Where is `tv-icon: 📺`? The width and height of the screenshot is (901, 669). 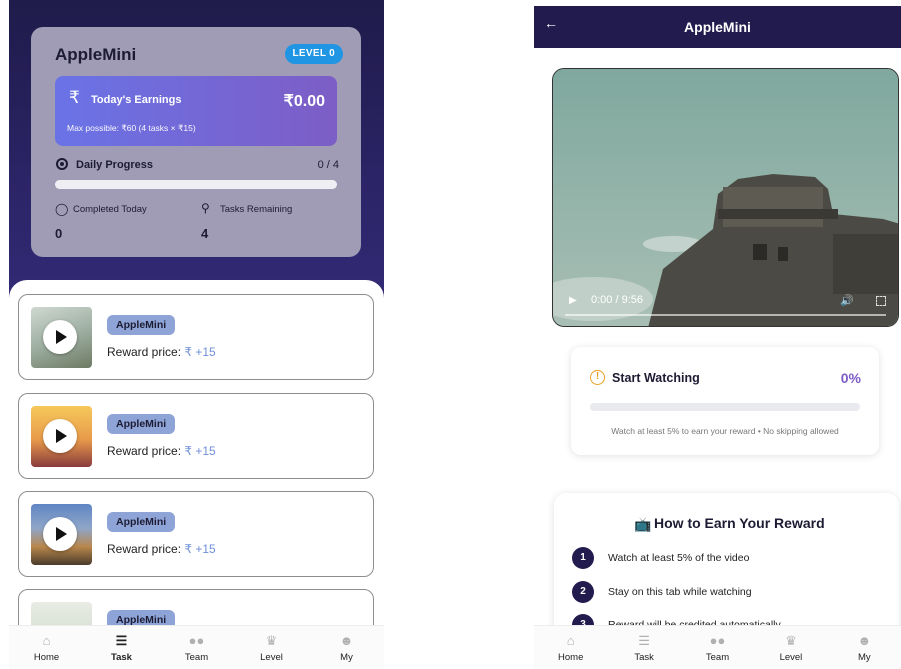 tv-icon: 📺 is located at coordinates (643, 524).